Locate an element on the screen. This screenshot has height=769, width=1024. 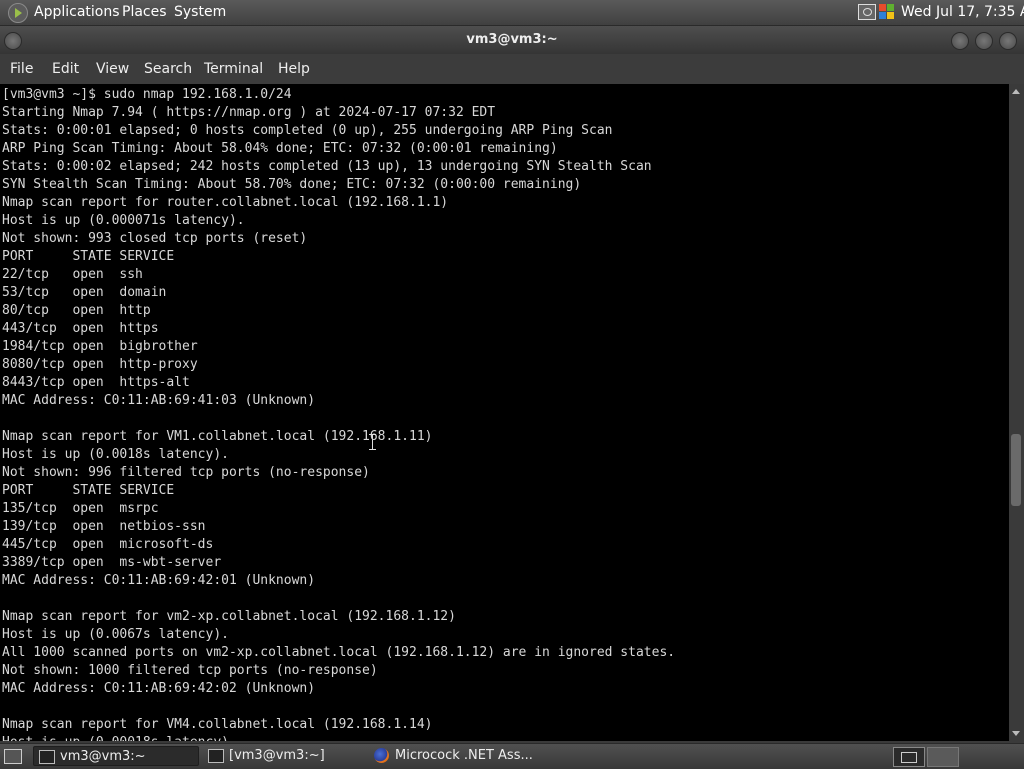
window-menu-button is located at coordinates (13, 41).